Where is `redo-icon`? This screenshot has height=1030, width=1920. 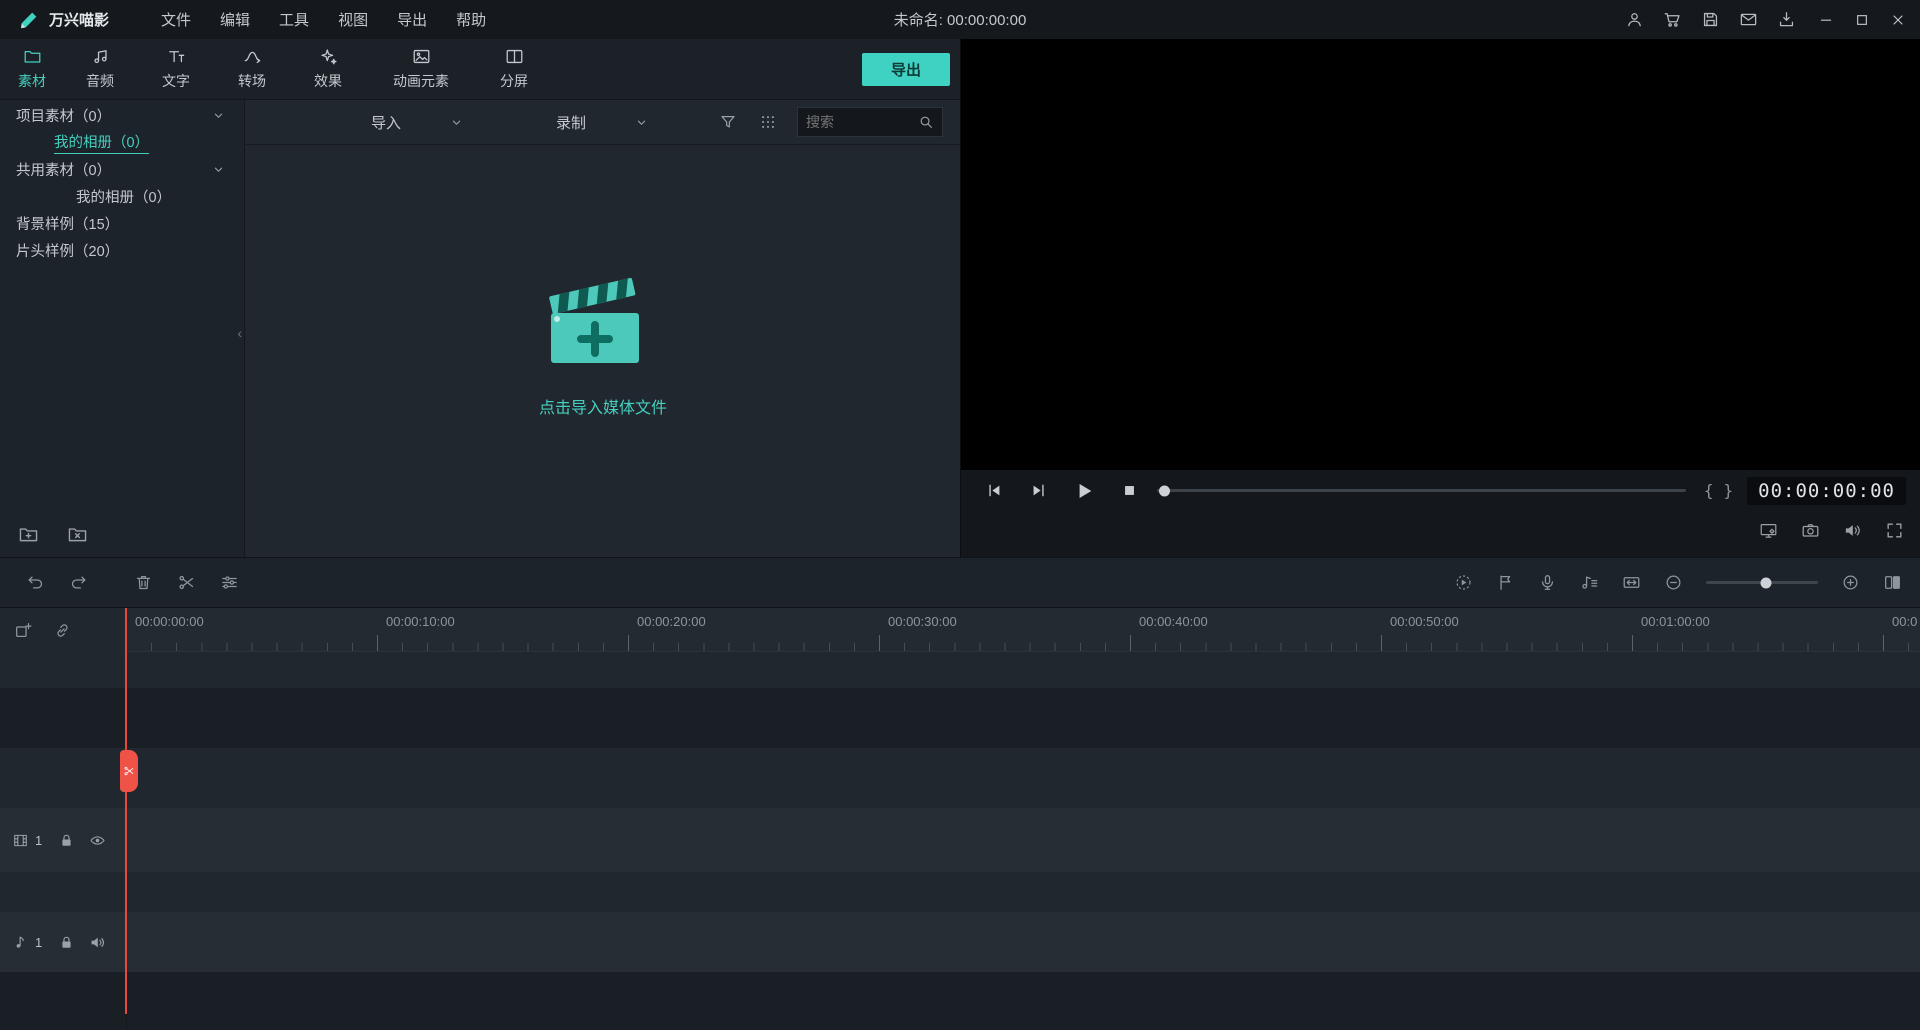 redo-icon is located at coordinates (78, 582).